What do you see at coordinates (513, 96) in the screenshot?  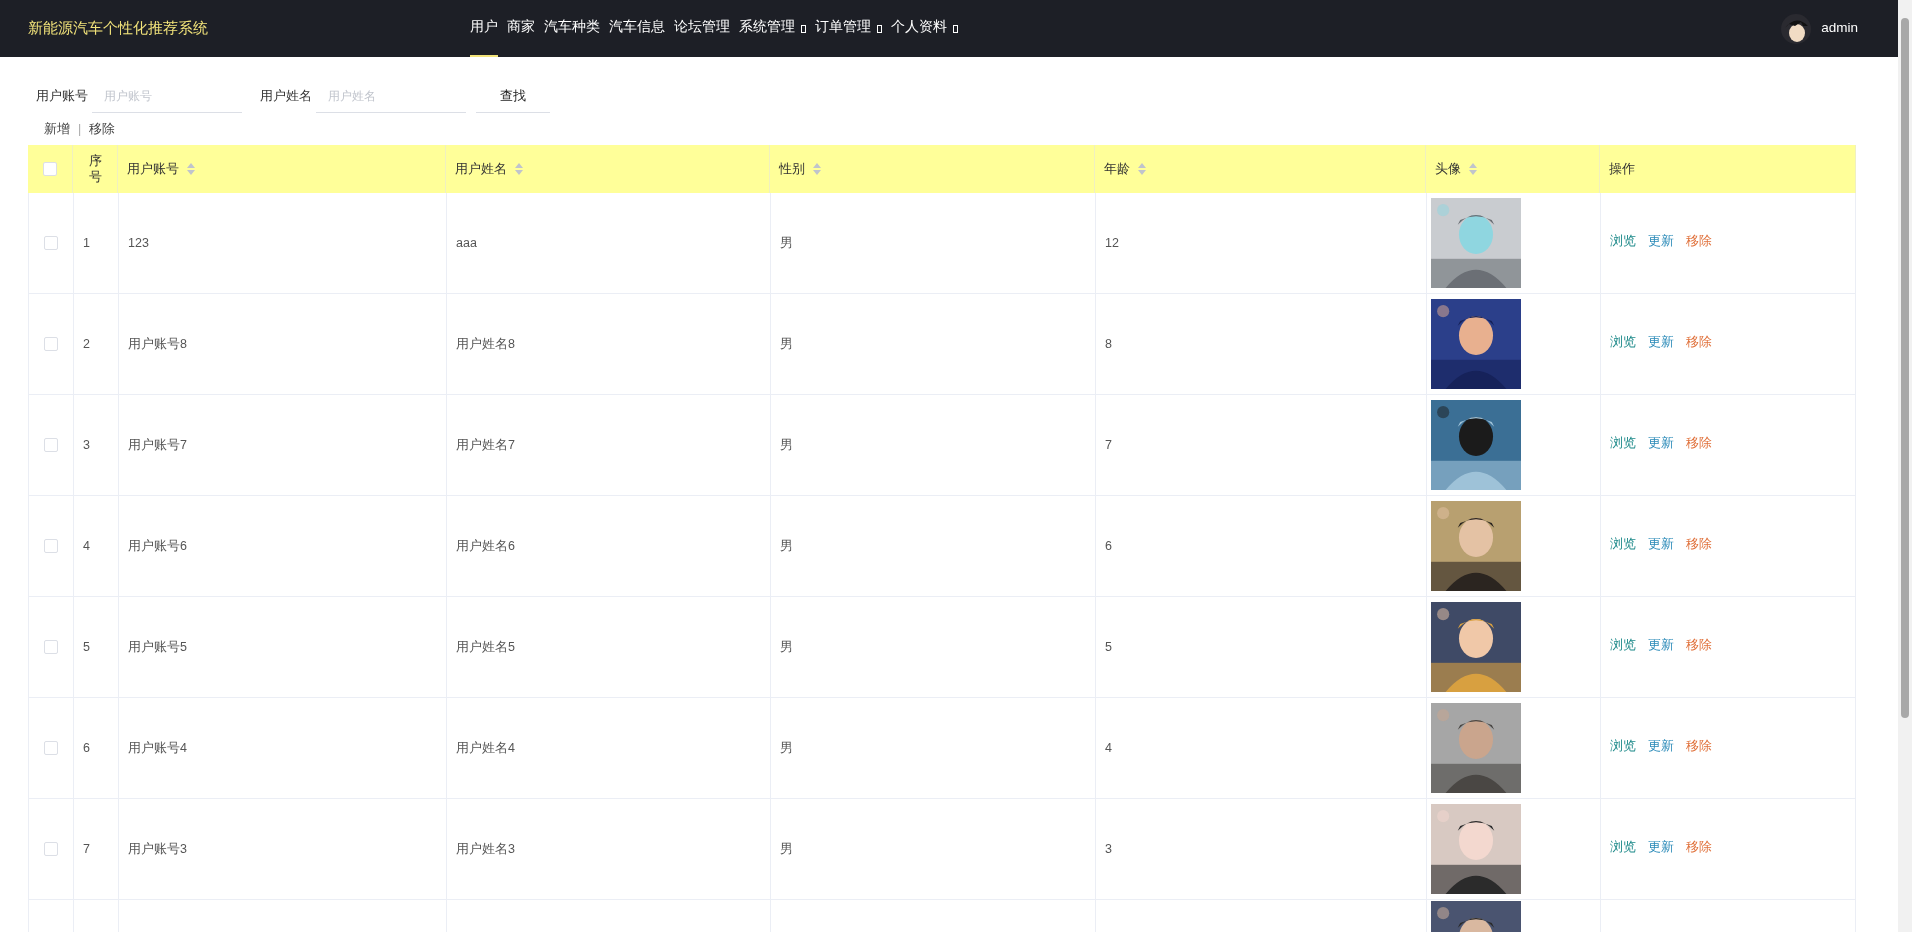 I see `search-button: 查找` at bounding box center [513, 96].